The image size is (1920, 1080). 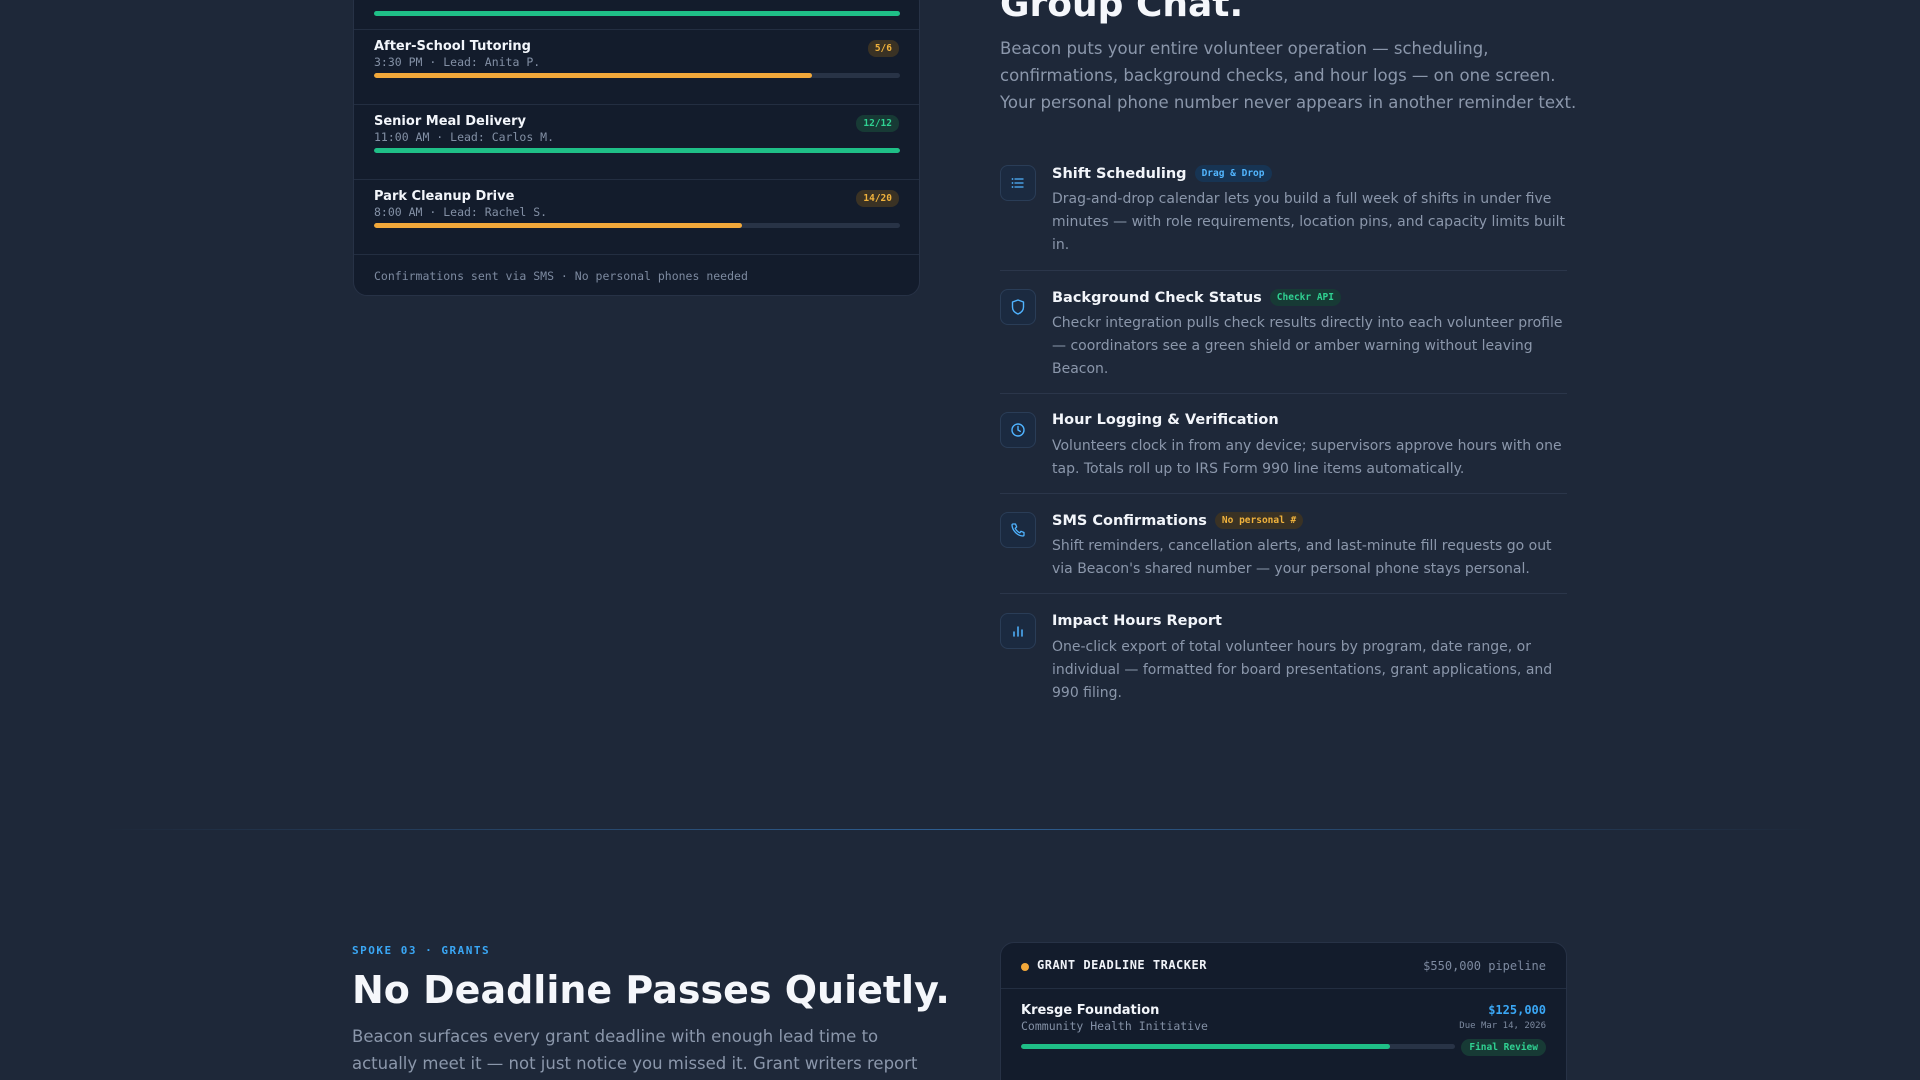 What do you see at coordinates (1205, 1046) in the screenshot?
I see `grant-progress-fill` at bounding box center [1205, 1046].